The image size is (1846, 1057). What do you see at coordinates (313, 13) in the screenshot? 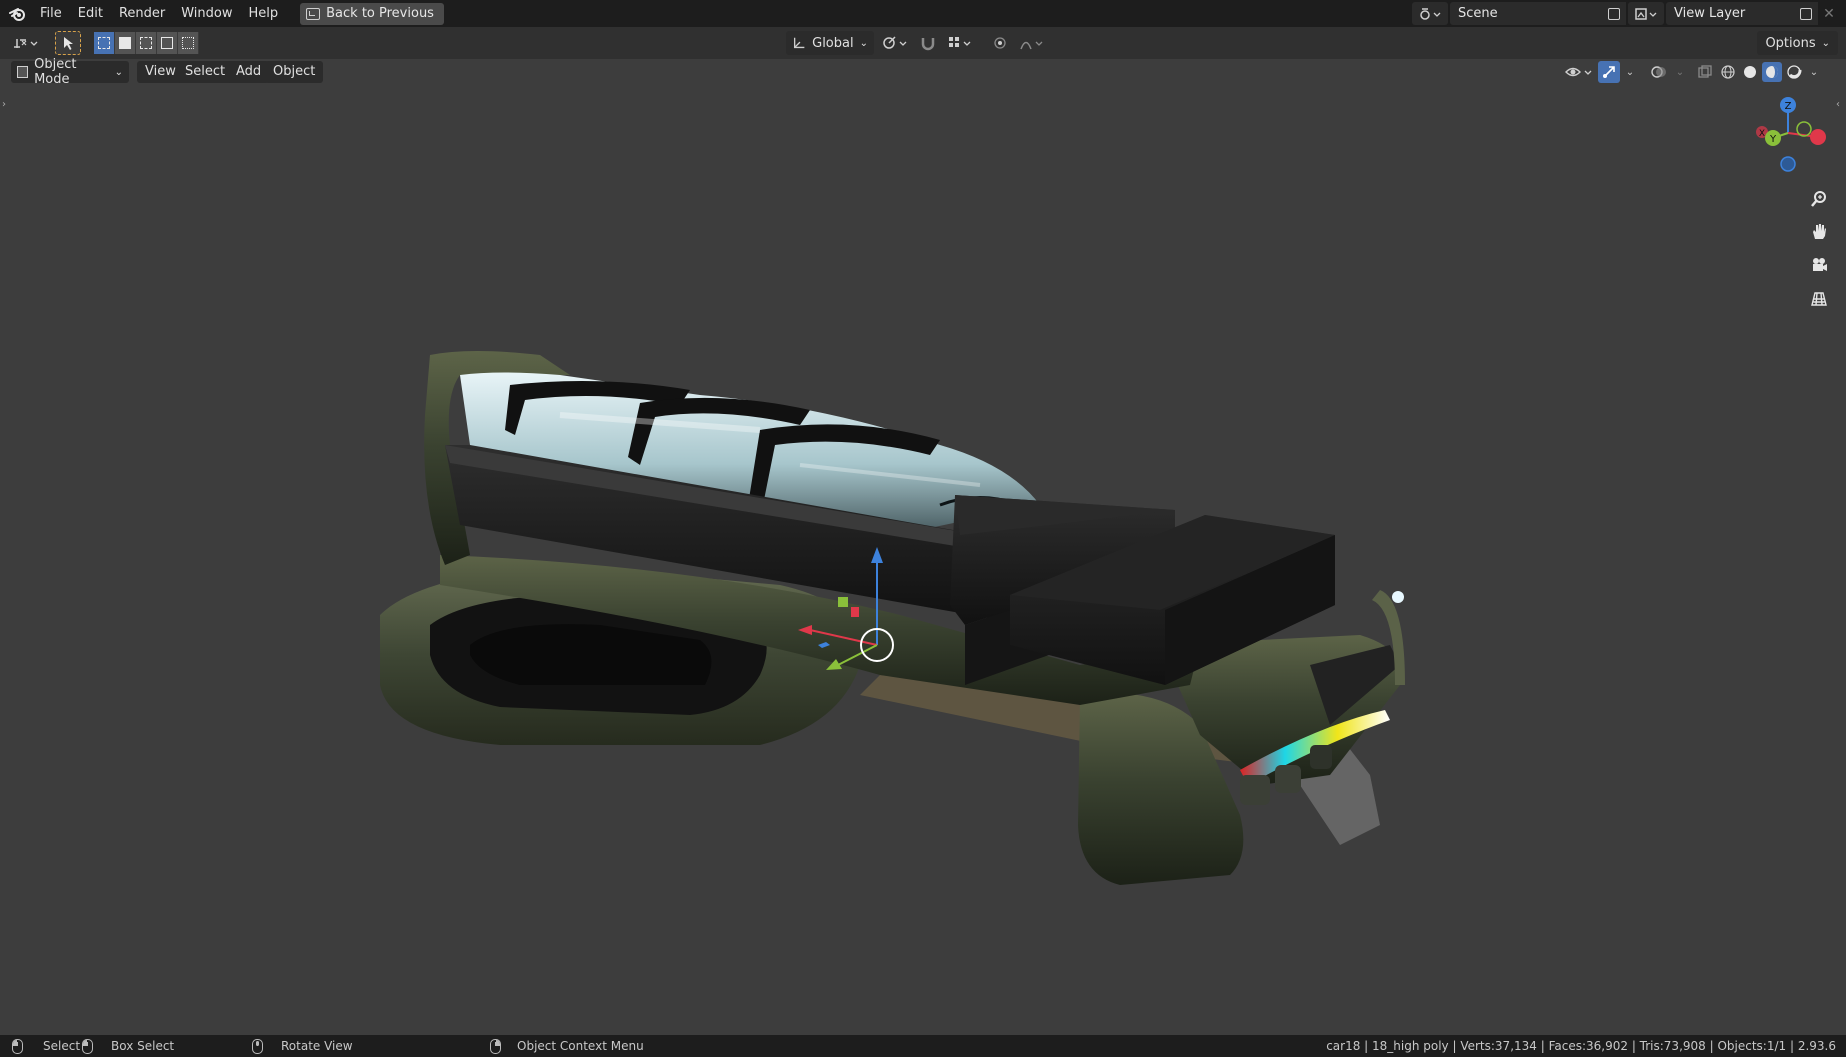
I see `back-icon` at bounding box center [313, 13].